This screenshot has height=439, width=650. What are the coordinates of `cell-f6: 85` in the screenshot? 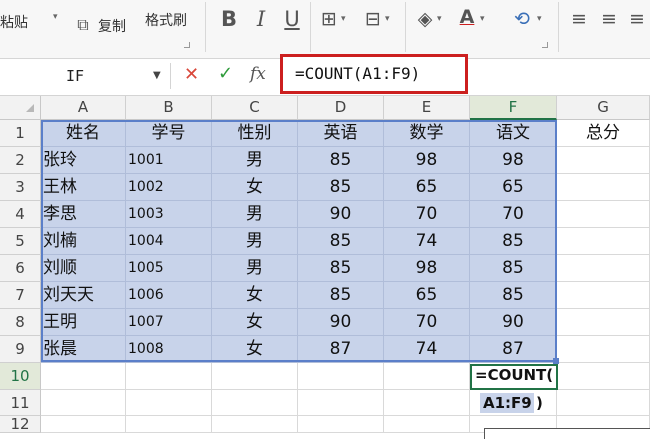 It's located at (513, 268).